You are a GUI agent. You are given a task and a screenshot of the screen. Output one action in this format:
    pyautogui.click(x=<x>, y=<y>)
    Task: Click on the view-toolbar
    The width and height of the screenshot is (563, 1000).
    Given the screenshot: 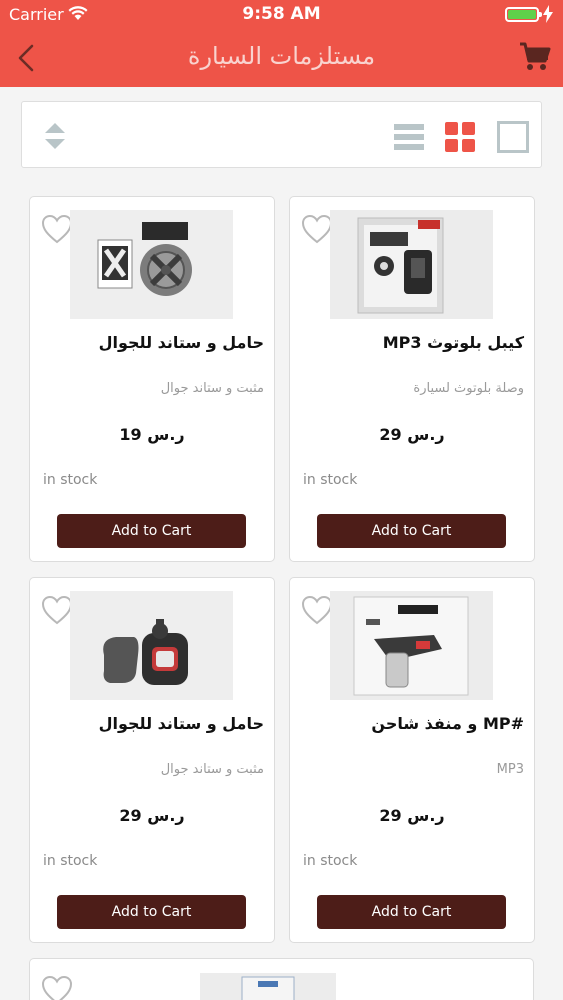 What is the action you would take?
    pyautogui.click(x=281, y=134)
    